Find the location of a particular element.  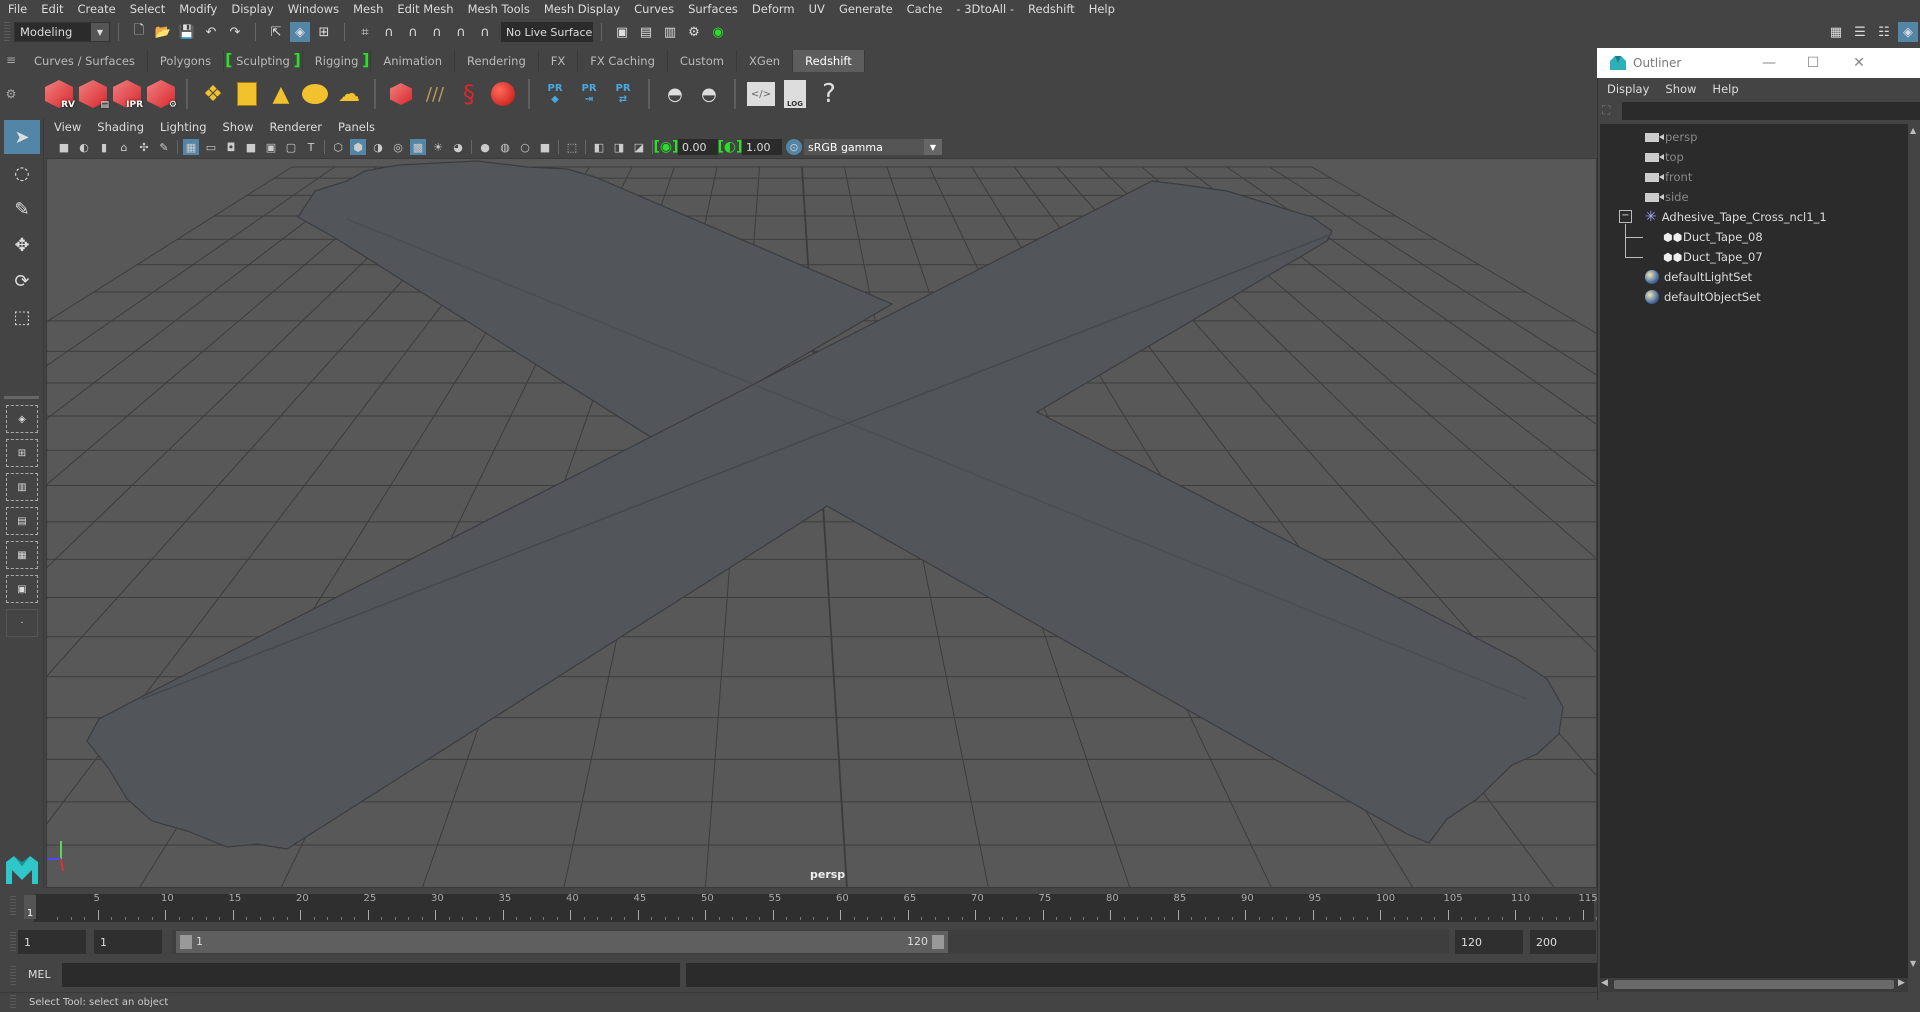

wireframe-icon: ⬡ is located at coordinates (338, 147).